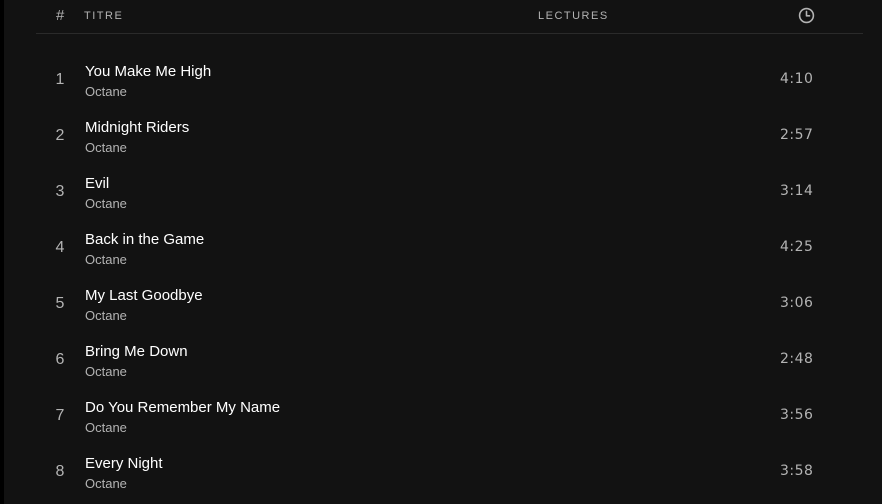 The height and width of the screenshot is (504, 882). Describe the element at coordinates (443, 247) in the screenshot. I see `track-row: 4 Back in the Game Octane 4:25` at that location.